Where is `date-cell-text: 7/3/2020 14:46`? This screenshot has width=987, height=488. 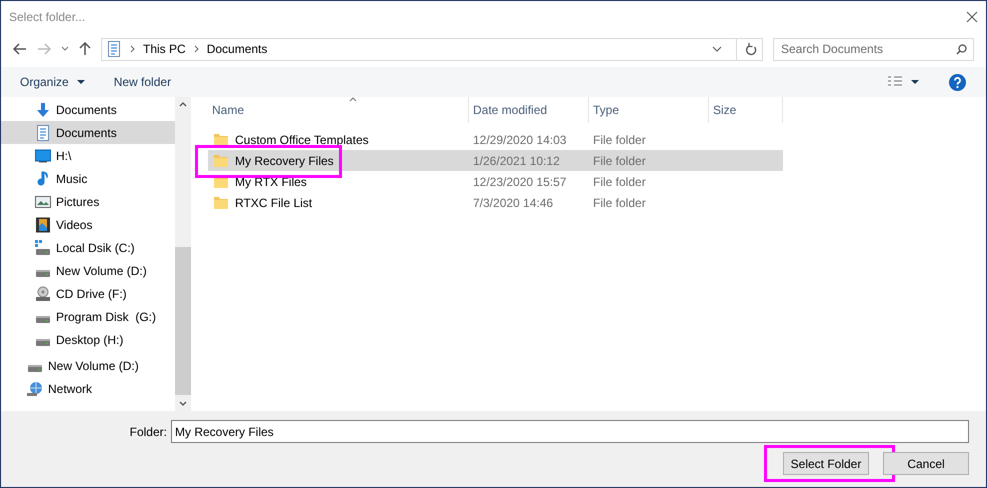 date-cell-text: 7/3/2020 14:46 is located at coordinates (513, 203).